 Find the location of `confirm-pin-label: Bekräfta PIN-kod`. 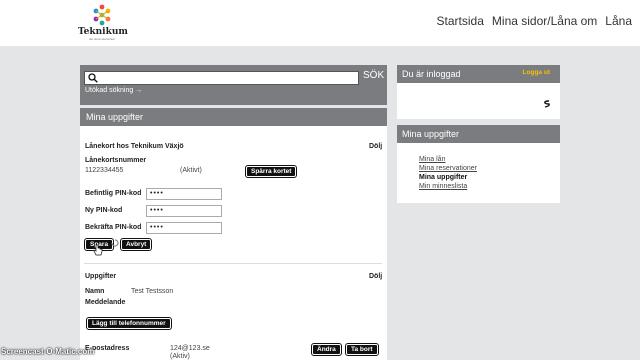

confirm-pin-label: Bekräfta PIN-kod is located at coordinates (113, 227).